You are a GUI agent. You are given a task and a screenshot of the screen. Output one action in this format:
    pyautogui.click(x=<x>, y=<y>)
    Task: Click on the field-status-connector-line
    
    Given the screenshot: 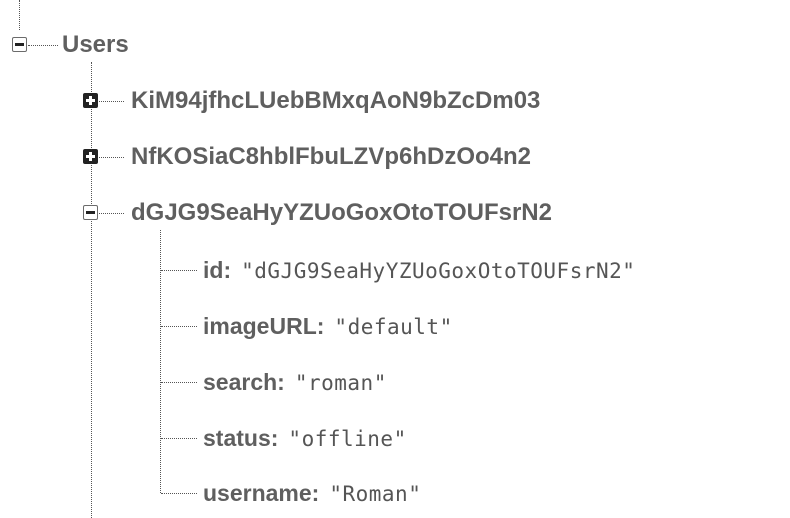 What is the action you would take?
    pyautogui.click(x=179, y=438)
    